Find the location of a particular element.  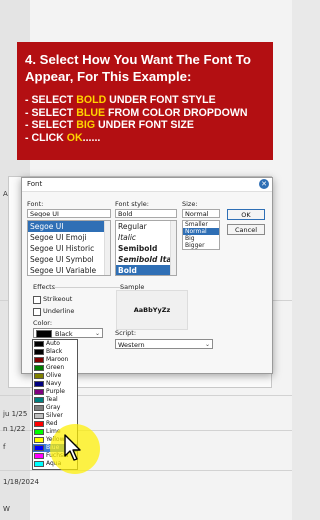

color-option: Navy is located at coordinates (55, 384).